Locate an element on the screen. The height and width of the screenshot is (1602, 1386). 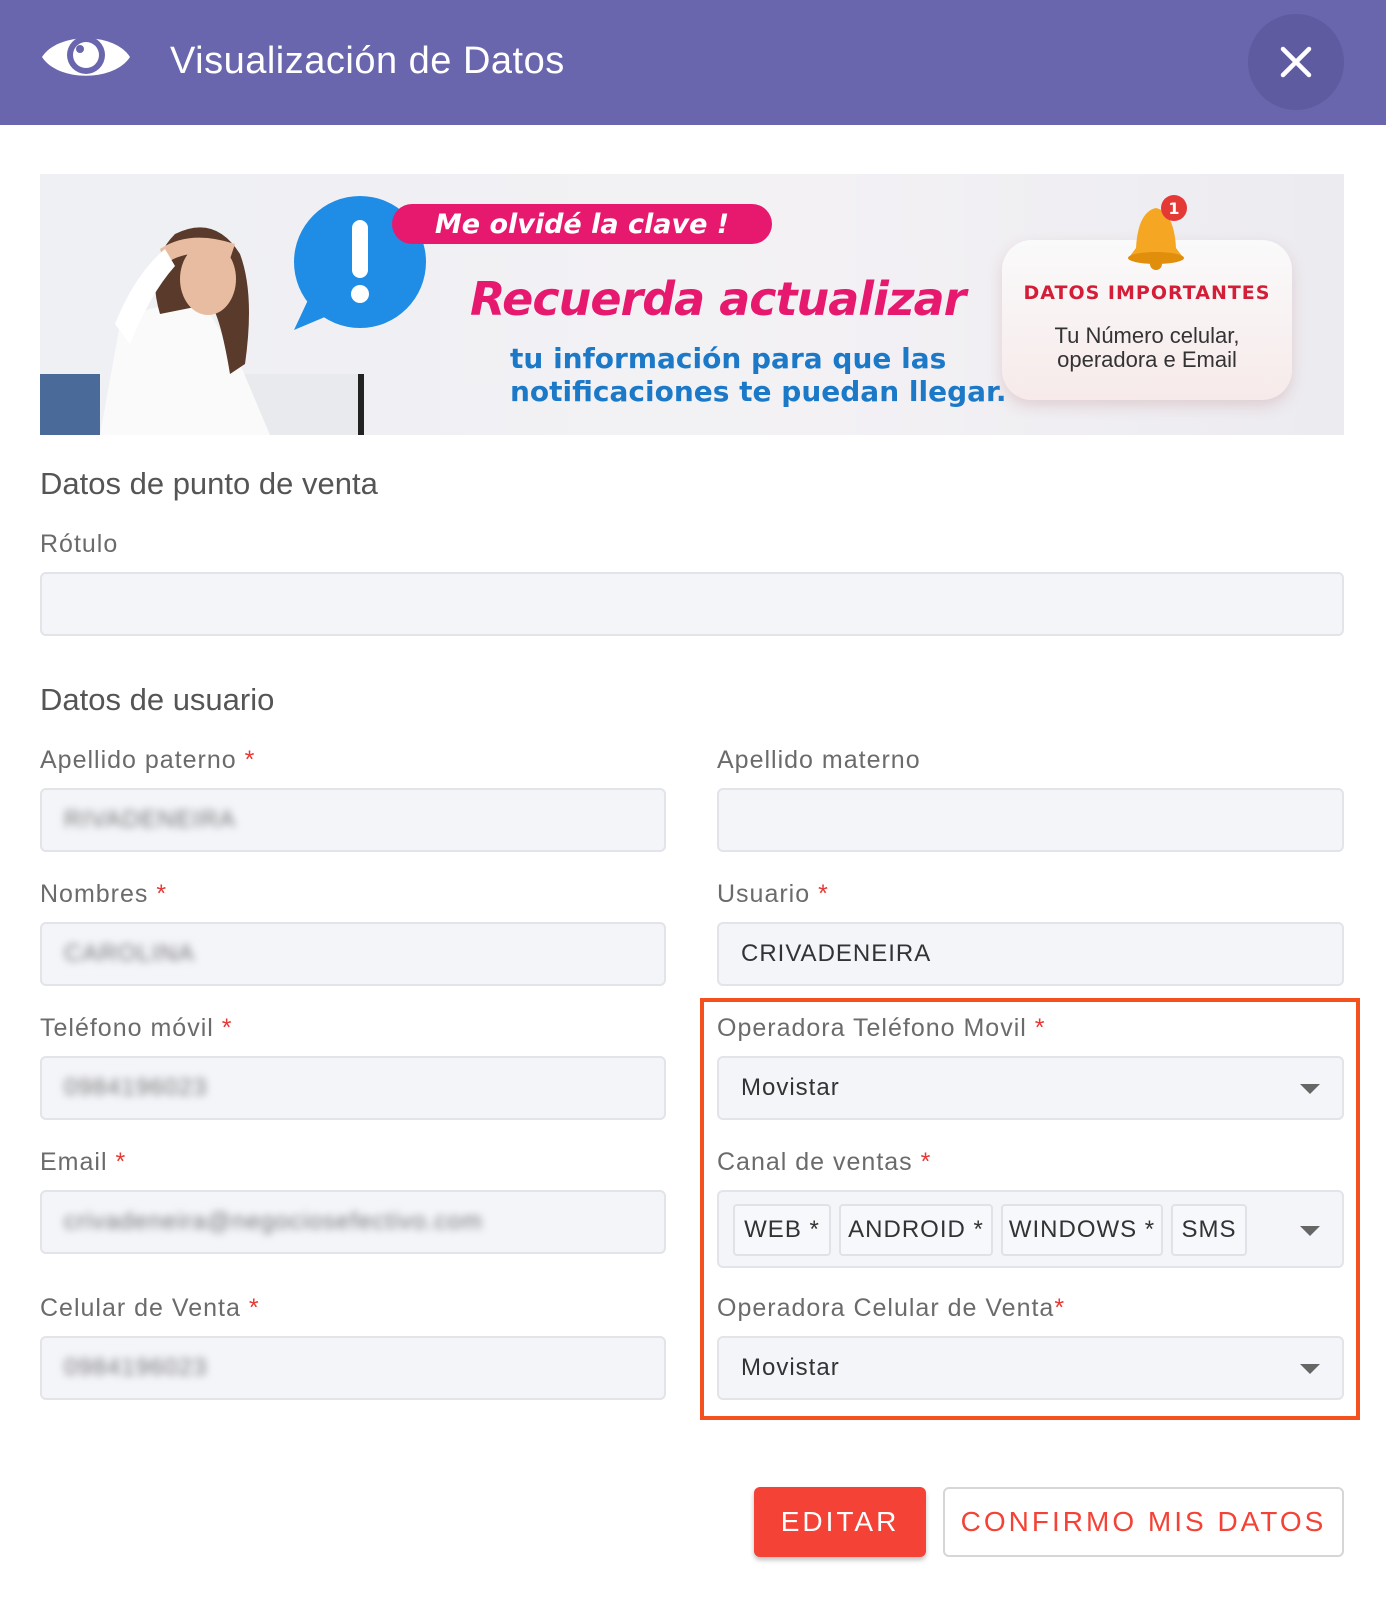
dialog-header: Visualización de Datos is located at coordinates (693, 62).